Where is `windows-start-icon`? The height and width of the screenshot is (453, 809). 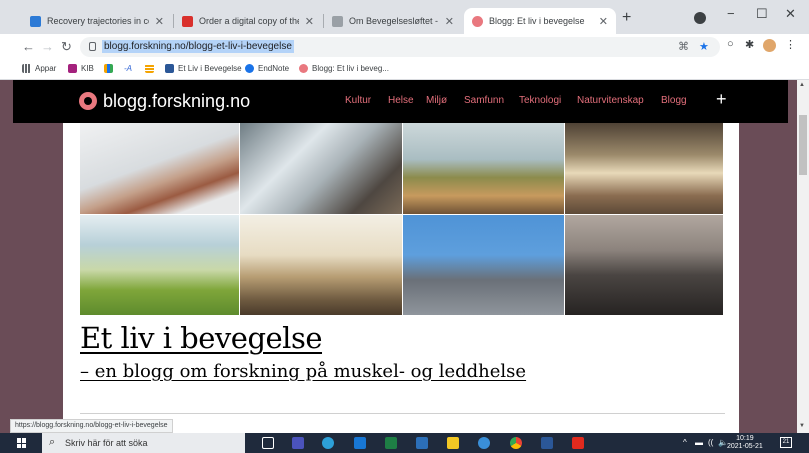 windows-start-icon is located at coordinates (22, 443).